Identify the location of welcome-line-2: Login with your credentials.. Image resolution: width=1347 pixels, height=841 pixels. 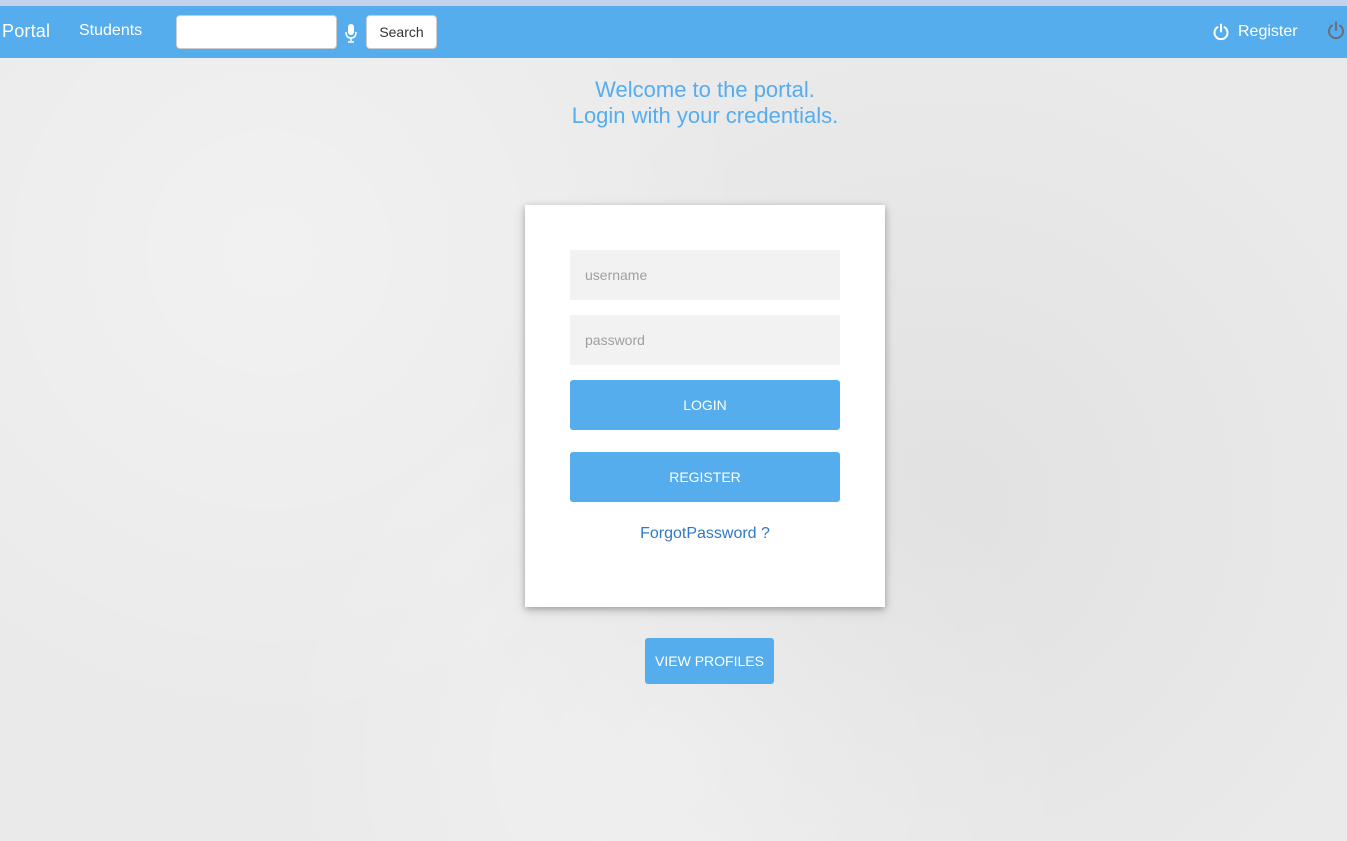
(705, 115).